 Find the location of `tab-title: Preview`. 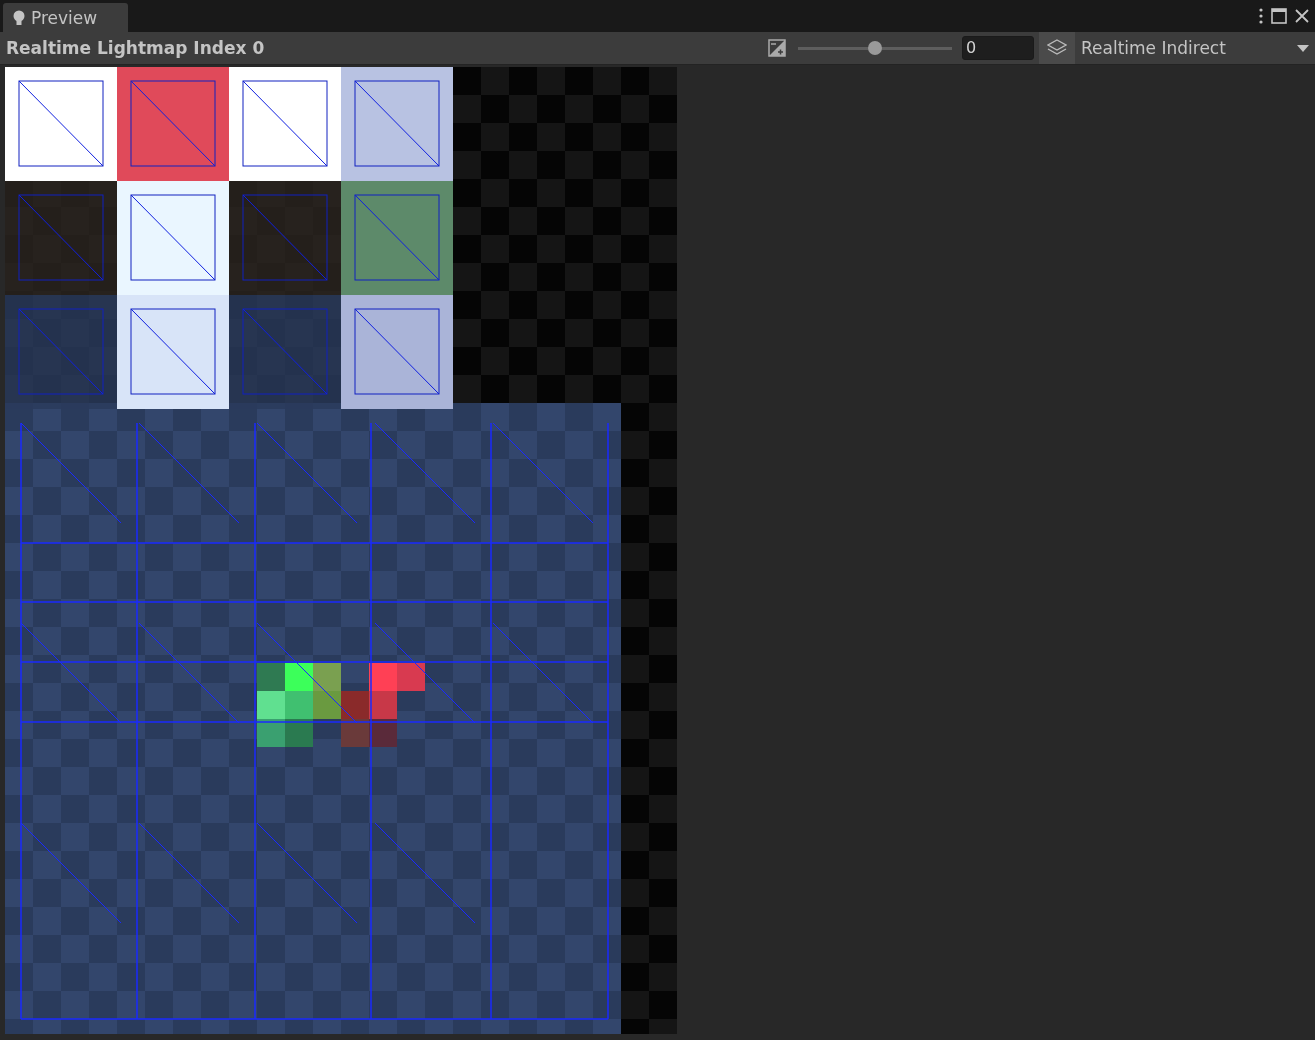

tab-title: Preview is located at coordinates (64, 17).